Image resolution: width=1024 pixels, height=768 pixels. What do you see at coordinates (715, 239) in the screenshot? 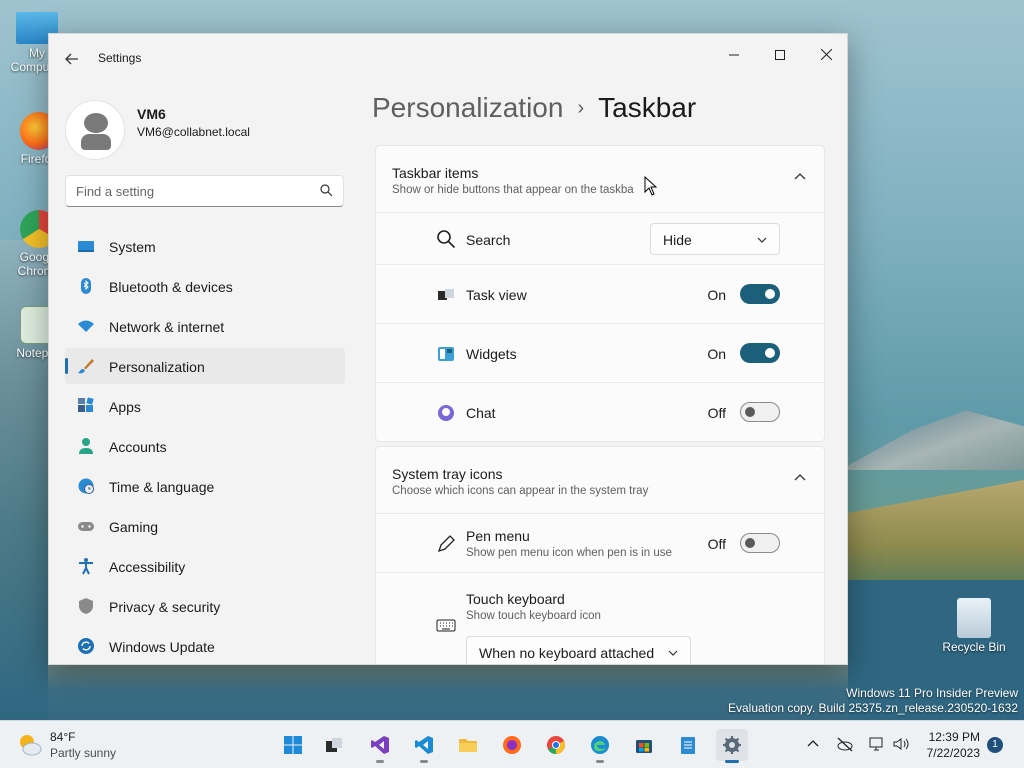
I see `search-visibility-dropdown: Hide` at bounding box center [715, 239].